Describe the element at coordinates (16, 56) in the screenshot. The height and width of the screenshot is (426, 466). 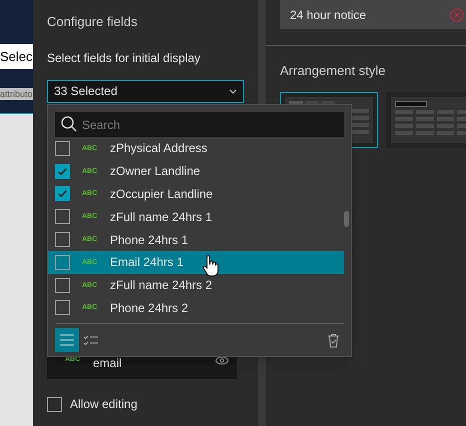
I see `text-field: Selec` at that location.